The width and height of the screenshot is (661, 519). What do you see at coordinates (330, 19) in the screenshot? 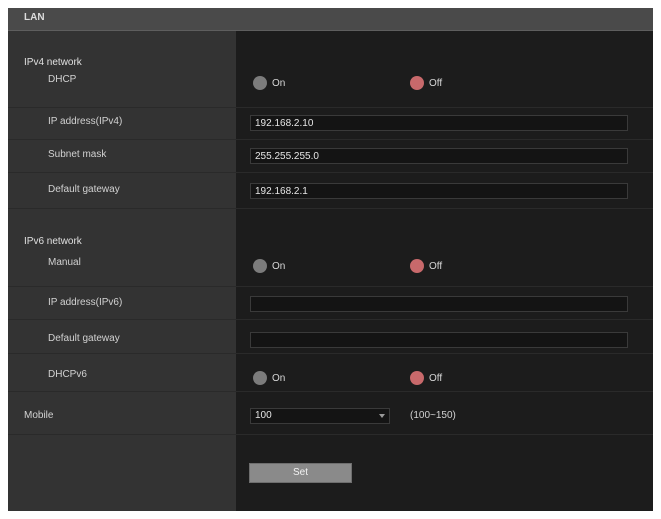
I see `title-bar: LAN` at bounding box center [330, 19].